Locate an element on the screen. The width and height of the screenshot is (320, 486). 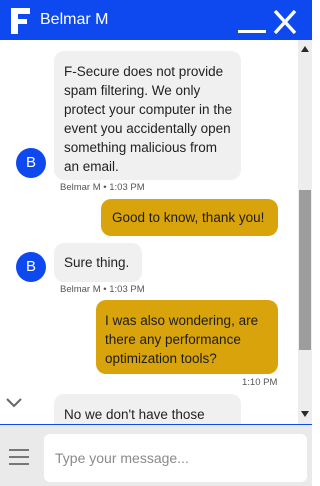
scrollbar-thumb is located at coordinates (305, 270).